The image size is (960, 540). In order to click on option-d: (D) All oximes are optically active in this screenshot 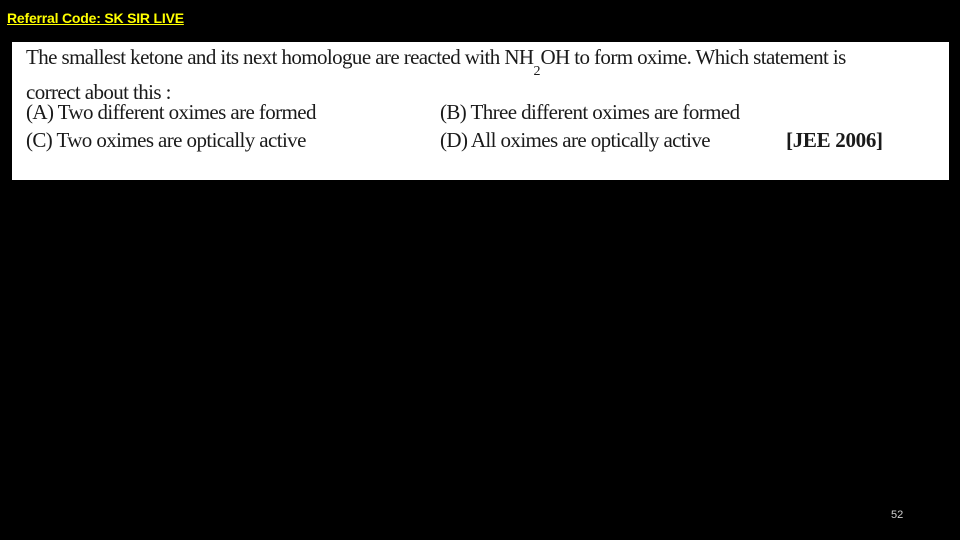, I will do `click(575, 140)`.